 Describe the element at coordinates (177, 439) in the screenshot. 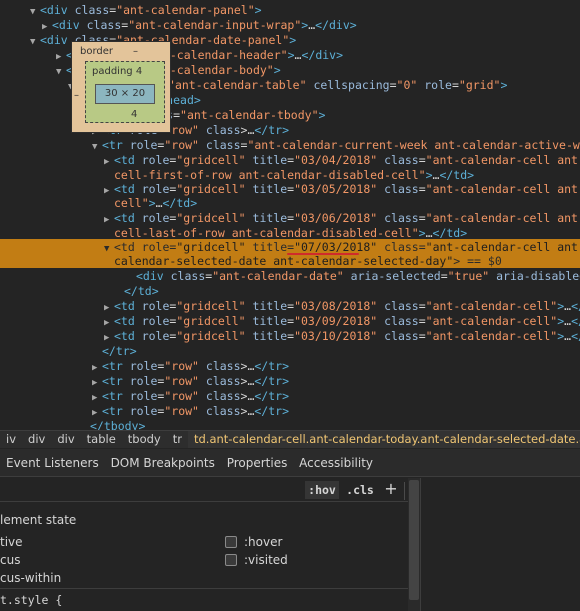

I see `breadcrumb-item: tr` at that location.